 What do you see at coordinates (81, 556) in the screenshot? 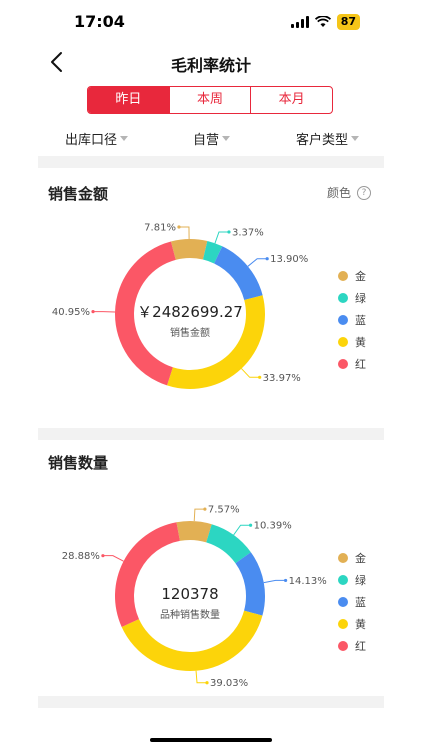
I see `slice-percent-label: 28.88%` at bounding box center [81, 556].